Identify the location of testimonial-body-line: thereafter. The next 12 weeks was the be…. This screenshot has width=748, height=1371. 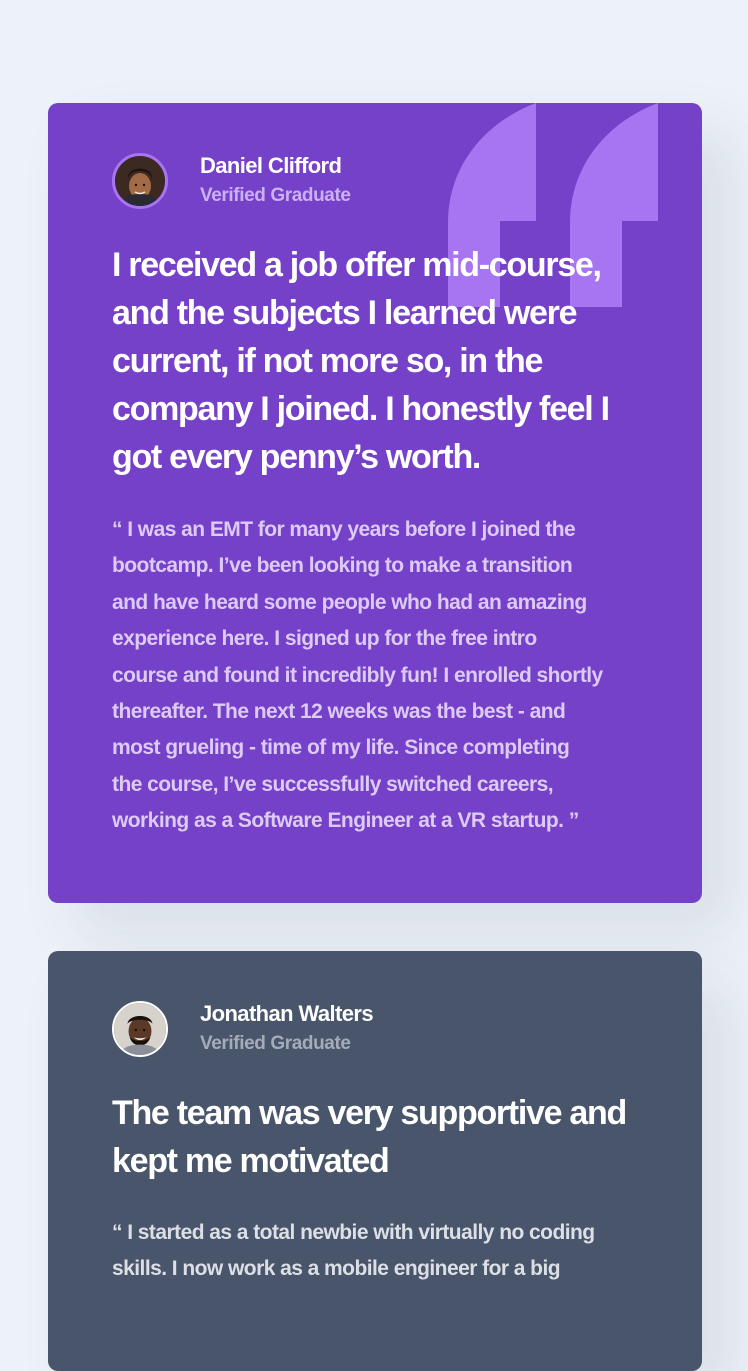
(339, 712).